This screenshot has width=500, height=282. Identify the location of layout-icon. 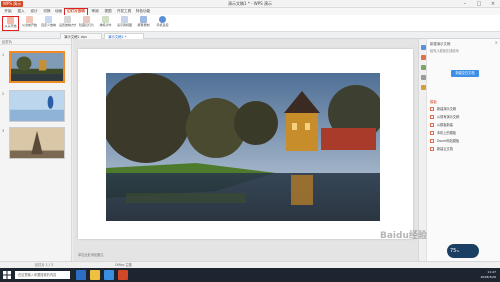
(423, 77).